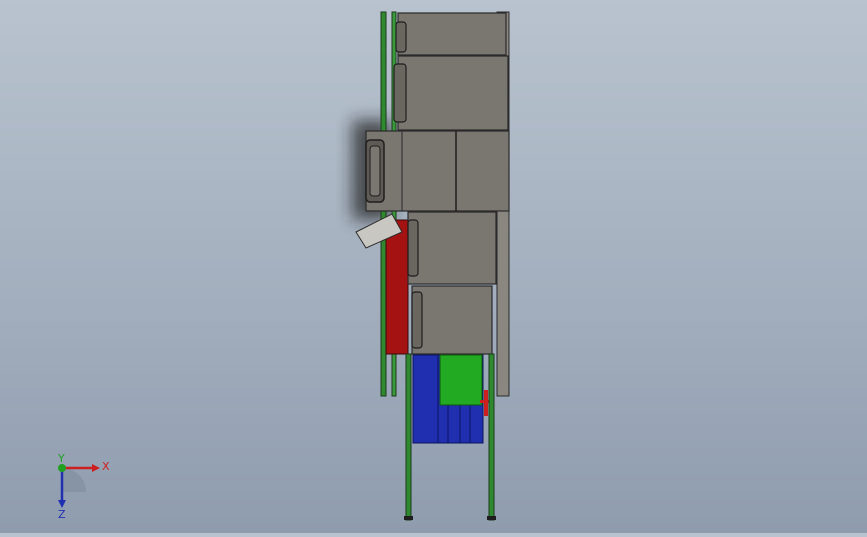  What do you see at coordinates (61, 458) in the screenshot?
I see `y-axis-label: Y` at bounding box center [61, 458].